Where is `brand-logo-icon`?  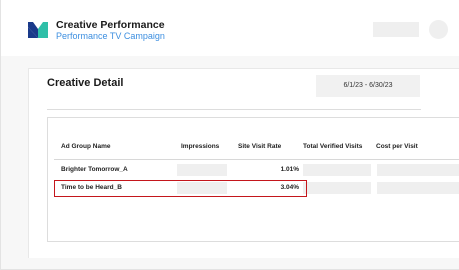
brand-logo-icon is located at coordinates (38, 30).